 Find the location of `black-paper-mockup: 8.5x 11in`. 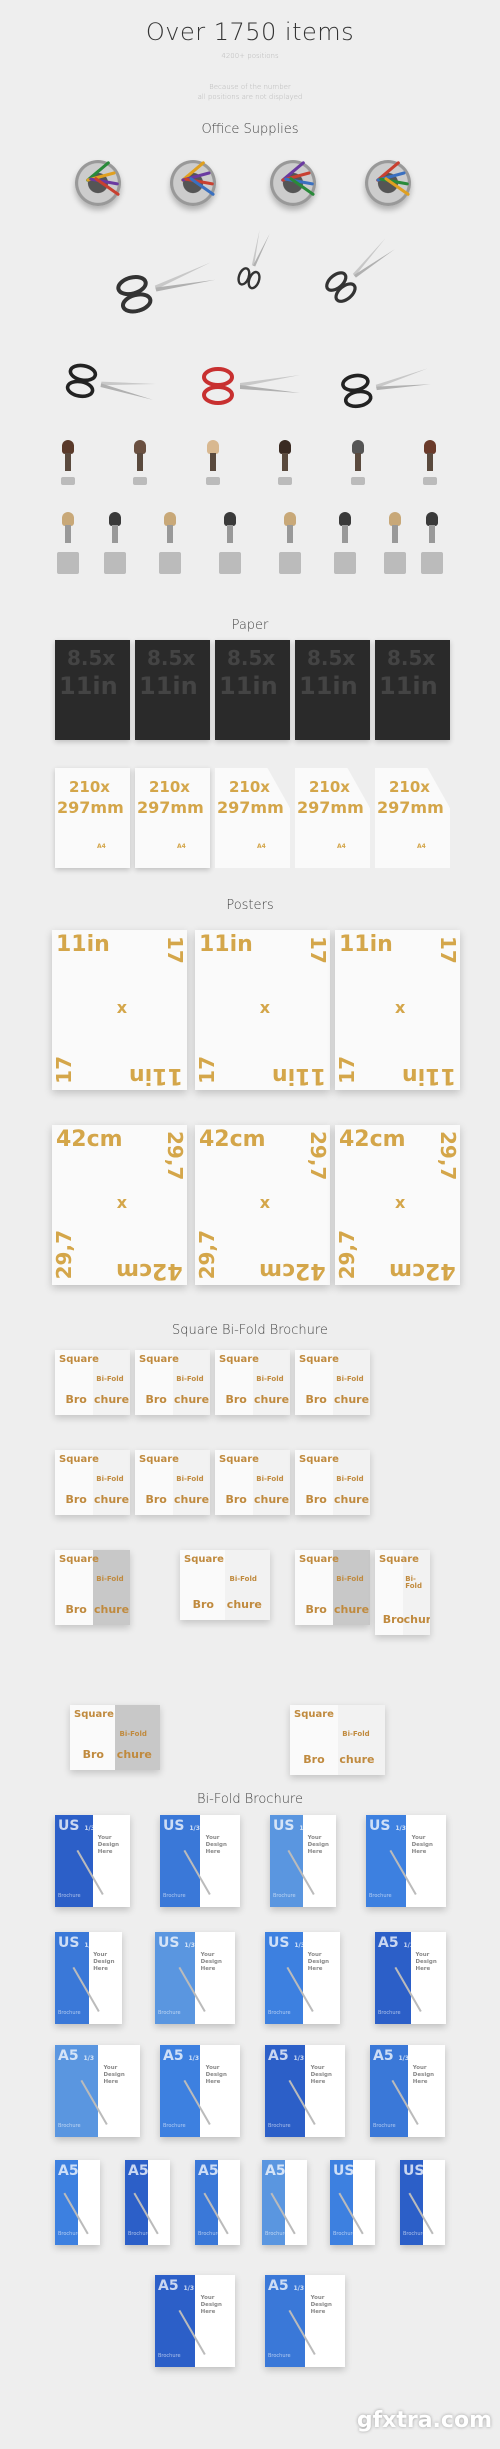

black-paper-mockup: 8.5x 11in is located at coordinates (172, 690).